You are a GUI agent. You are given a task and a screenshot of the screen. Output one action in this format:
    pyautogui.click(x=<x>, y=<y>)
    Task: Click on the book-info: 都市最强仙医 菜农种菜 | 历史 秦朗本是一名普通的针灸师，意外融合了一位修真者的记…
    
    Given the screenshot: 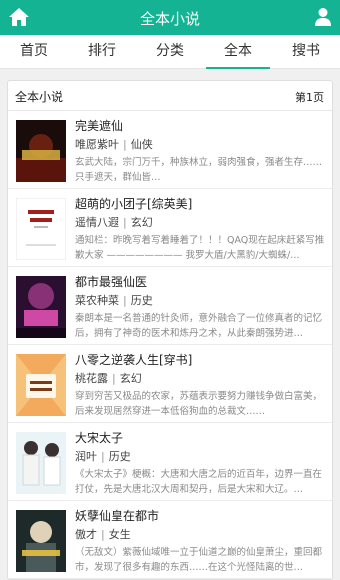 What is the action you would take?
    pyautogui.click(x=201, y=307)
    